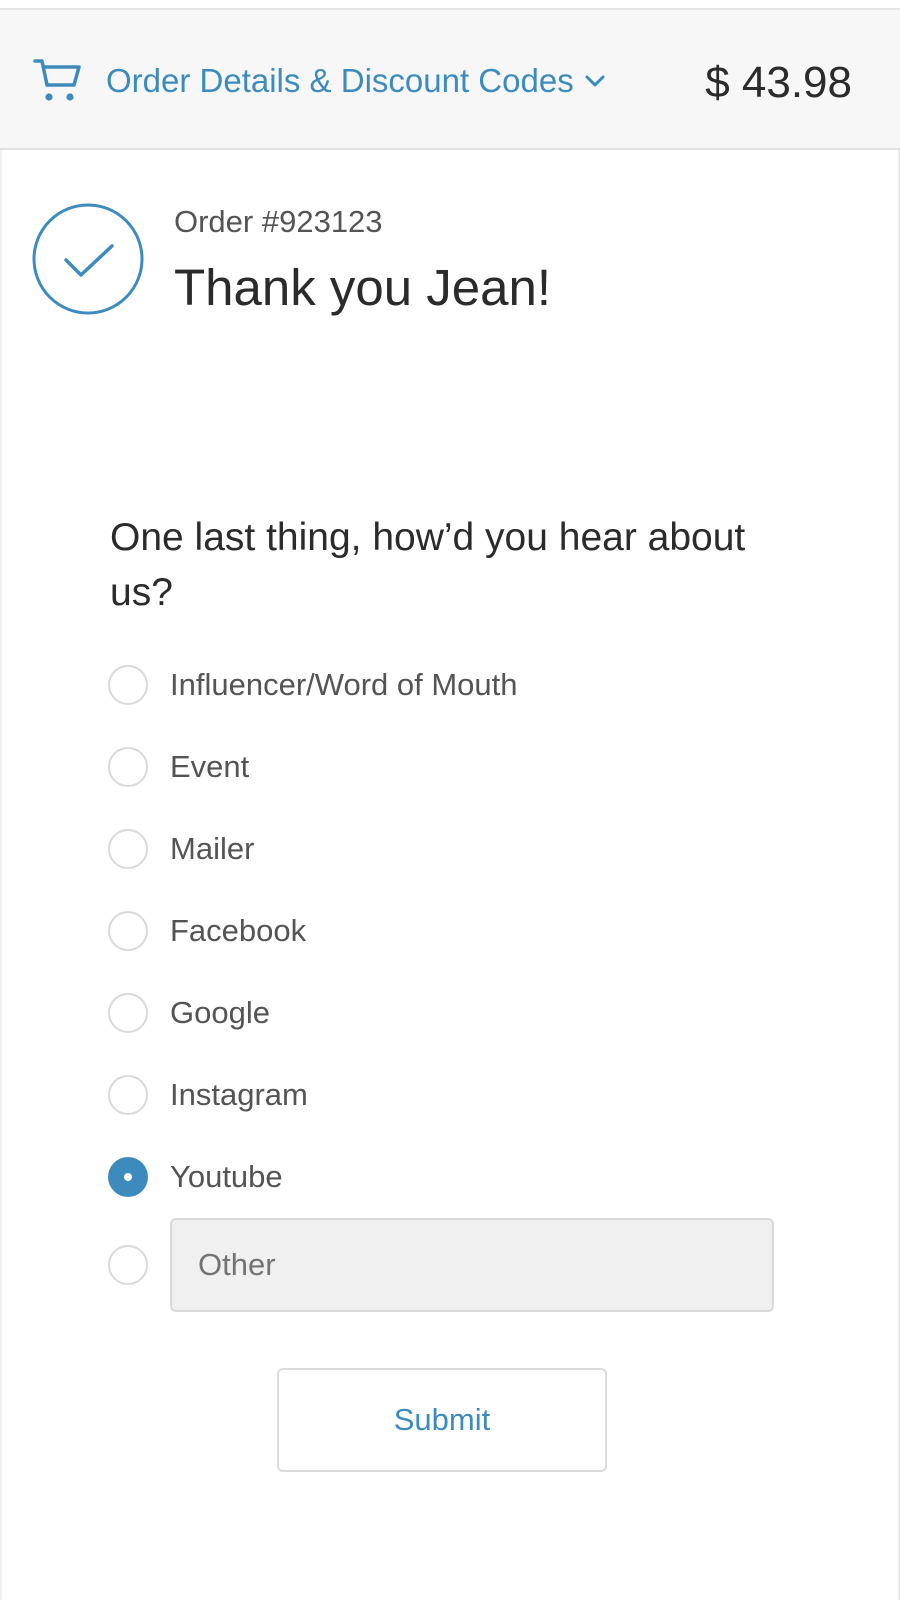 Image resolution: width=900 pixels, height=1600 pixels. I want to click on radio-button-other, so click(128, 1265).